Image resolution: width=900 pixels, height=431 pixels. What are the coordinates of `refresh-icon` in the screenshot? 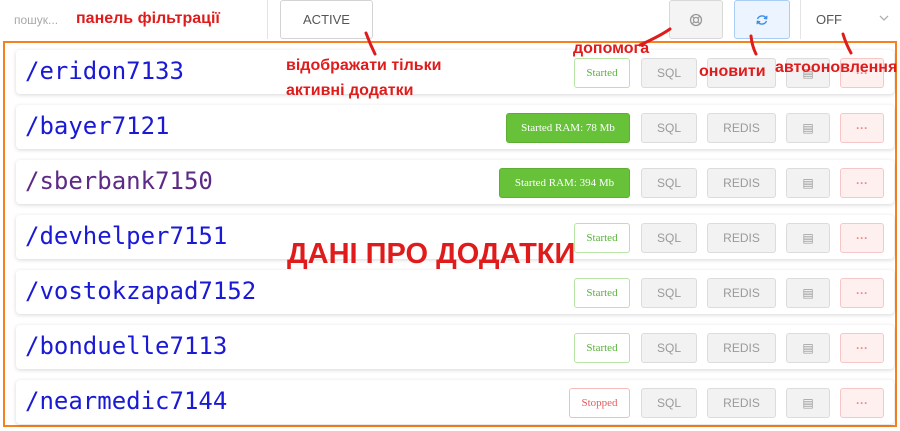 It's located at (762, 19).